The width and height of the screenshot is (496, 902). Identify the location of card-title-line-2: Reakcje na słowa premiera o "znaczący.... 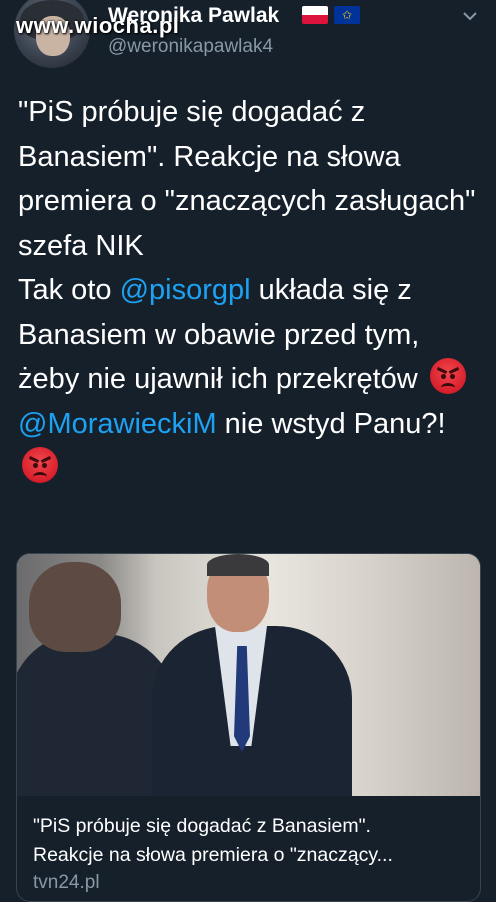
(213, 855).